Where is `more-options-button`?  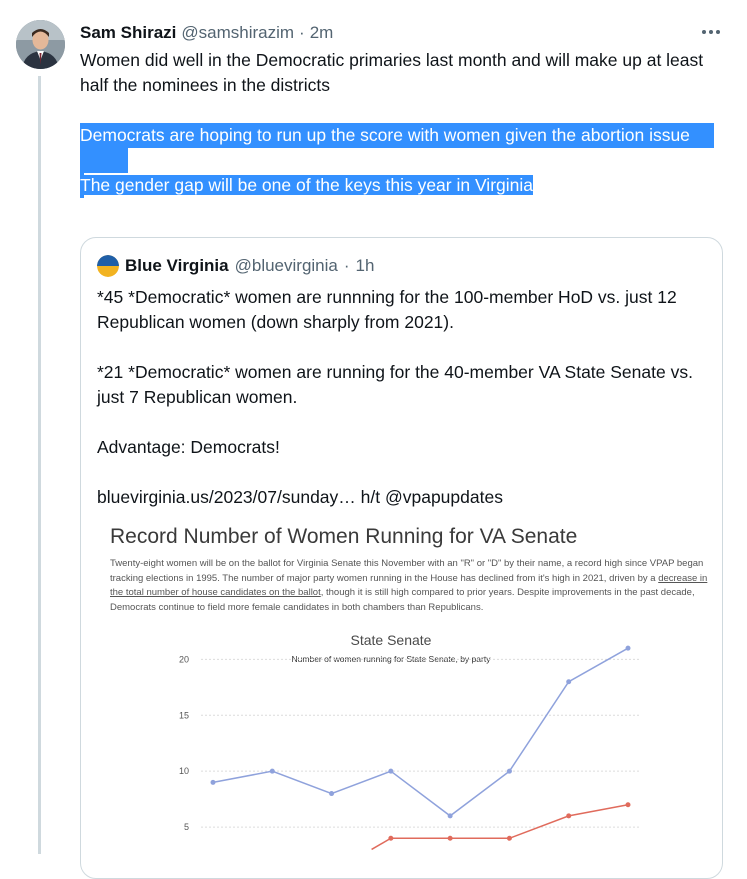 more-options-button is located at coordinates (711, 32).